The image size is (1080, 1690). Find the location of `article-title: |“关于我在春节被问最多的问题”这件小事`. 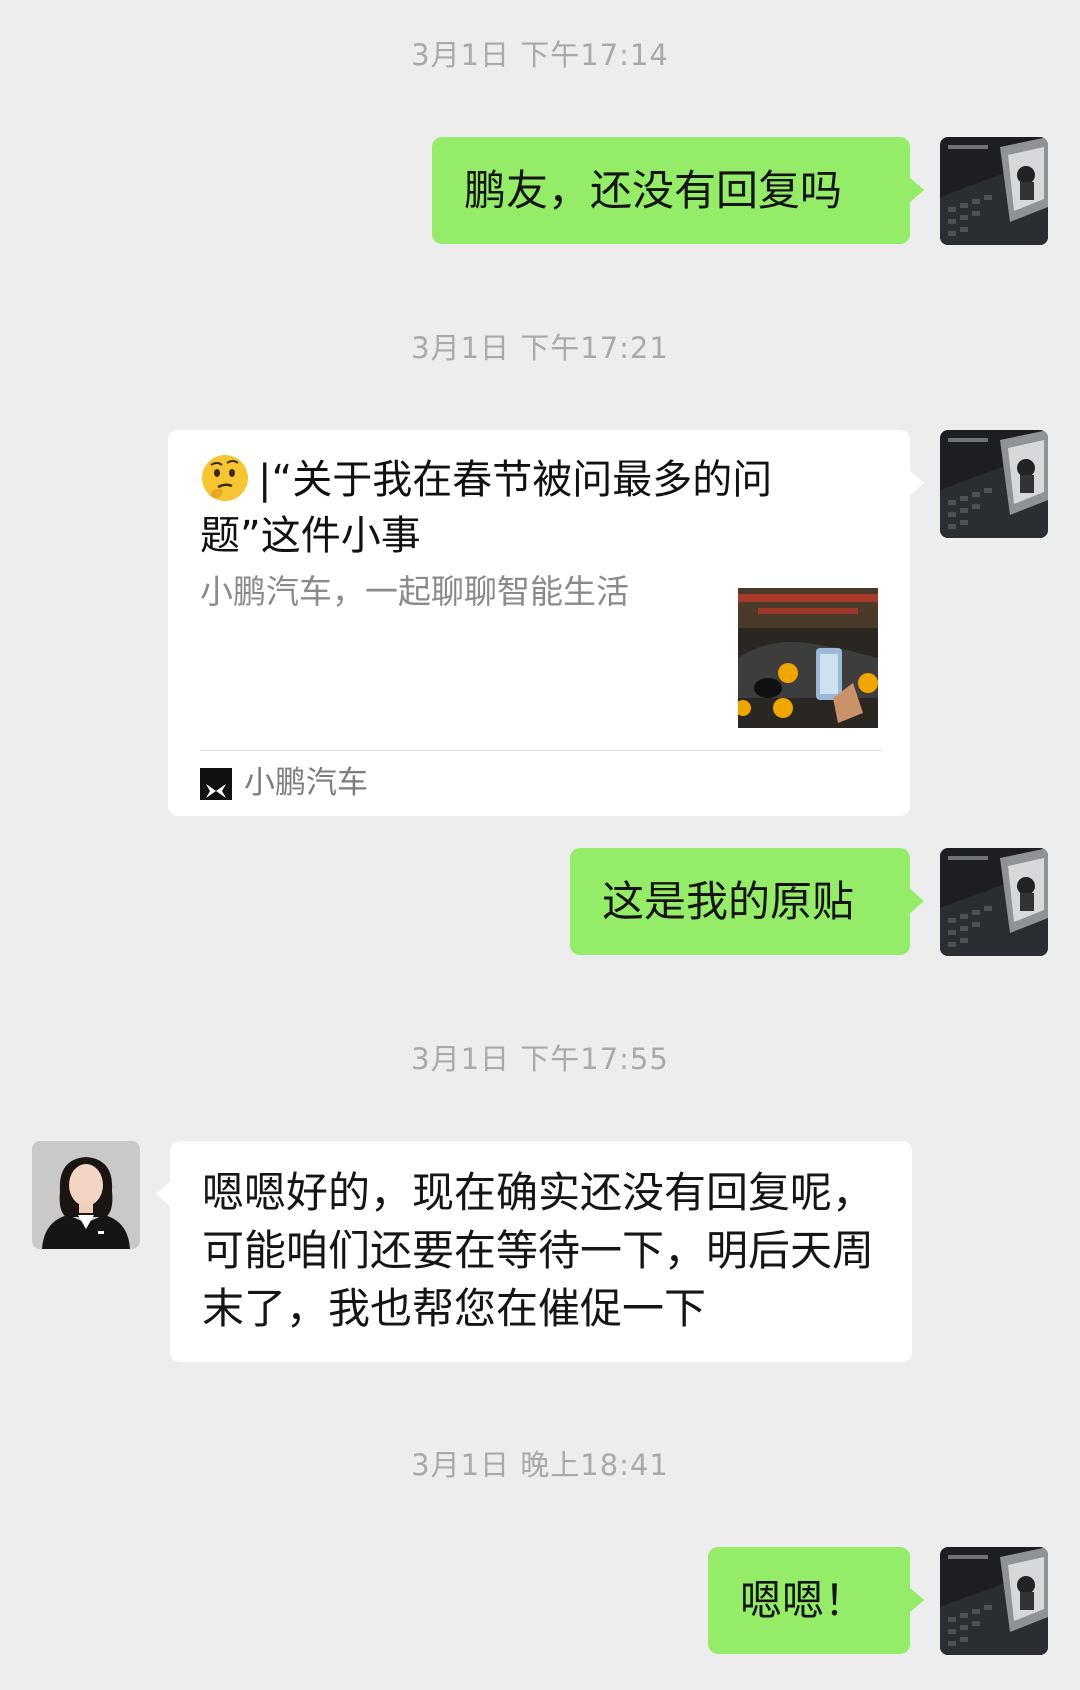

article-title: |“关于我在春节被问最多的问题”这件小事 is located at coordinates (530, 508).